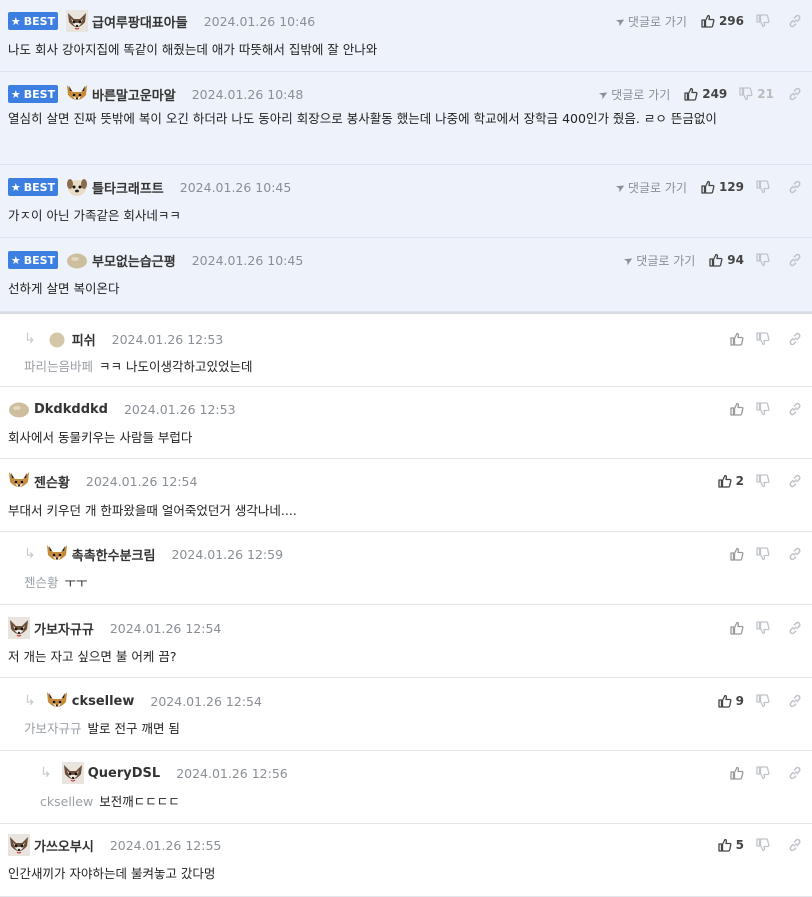 This screenshot has width=812, height=897. What do you see at coordinates (134, 94) in the screenshot?
I see `nickname: 바른말고운마알` at bounding box center [134, 94].